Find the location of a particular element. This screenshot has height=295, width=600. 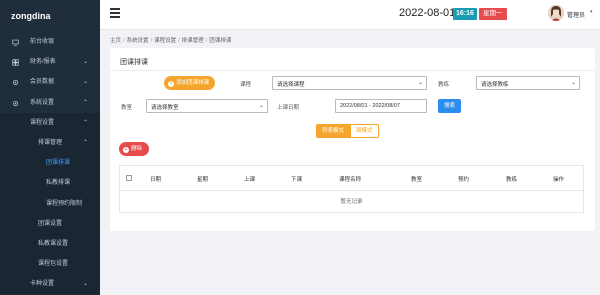

current-date: 2022-08-01 is located at coordinates (427, 13).